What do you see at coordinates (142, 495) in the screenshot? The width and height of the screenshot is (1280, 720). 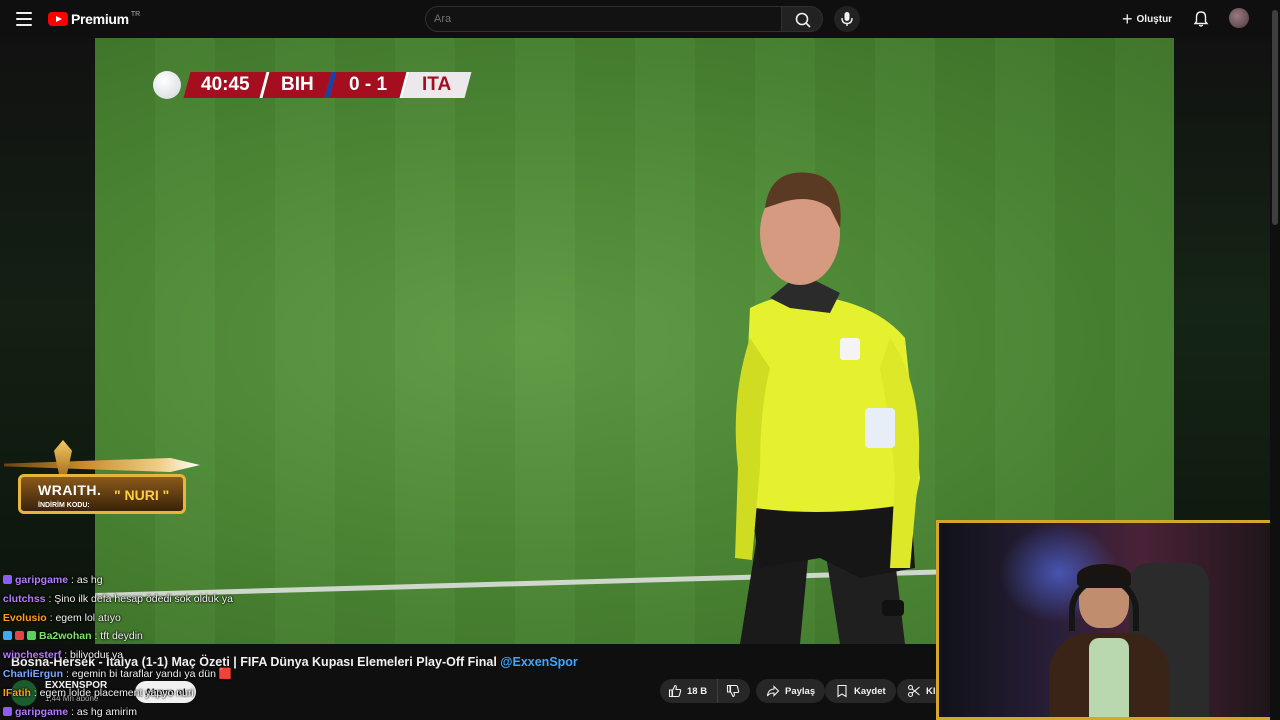 I see `discount-code: " NURI "` at bounding box center [142, 495].